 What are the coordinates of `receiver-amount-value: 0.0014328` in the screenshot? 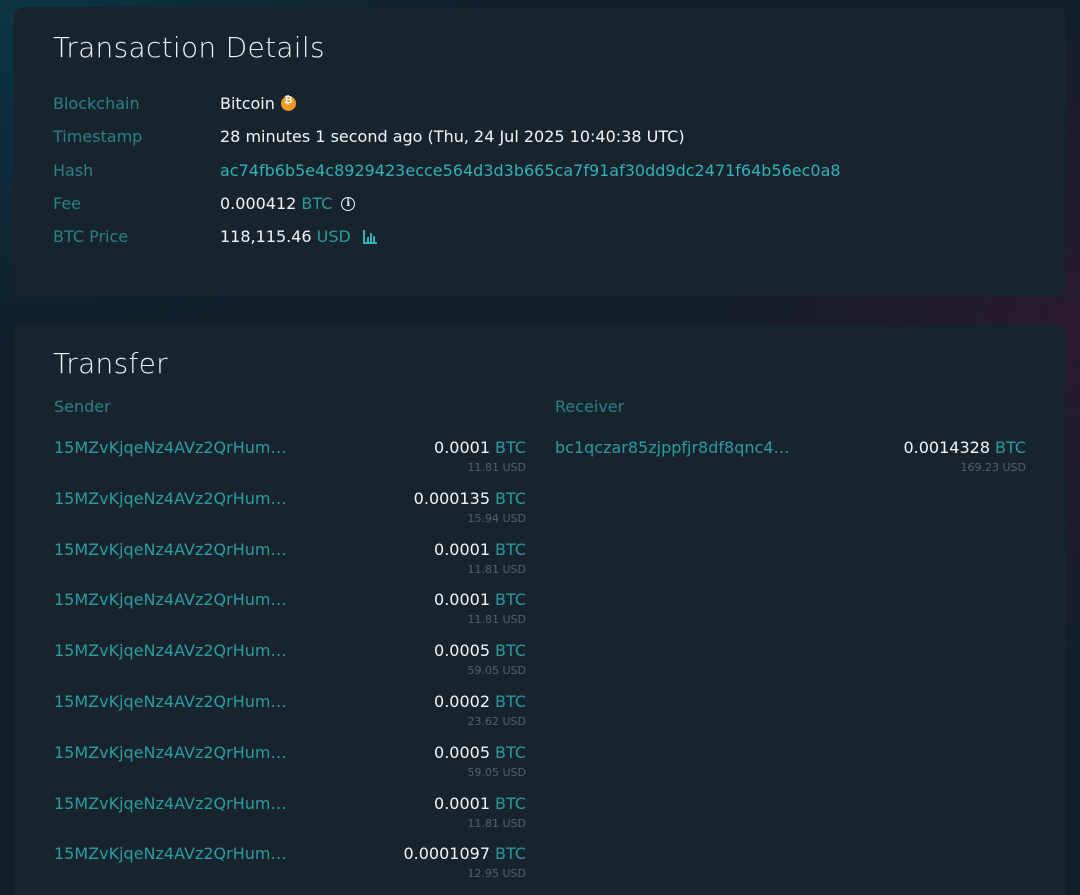 It's located at (947, 447).